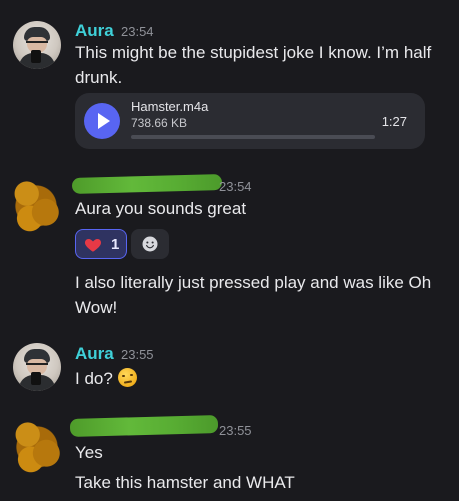 The height and width of the screenshot is (501, 459). What do you see at coordinates (250, 121) in the screenshot?
I see `audio-attachment: Hamster.m4a 738.66 KB 1:27` at bounding box center [250, 121].